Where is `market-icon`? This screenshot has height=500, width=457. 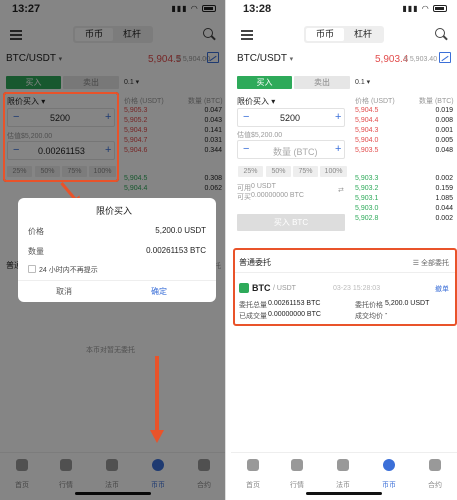
market-icon is located at coordinates (297, 465).